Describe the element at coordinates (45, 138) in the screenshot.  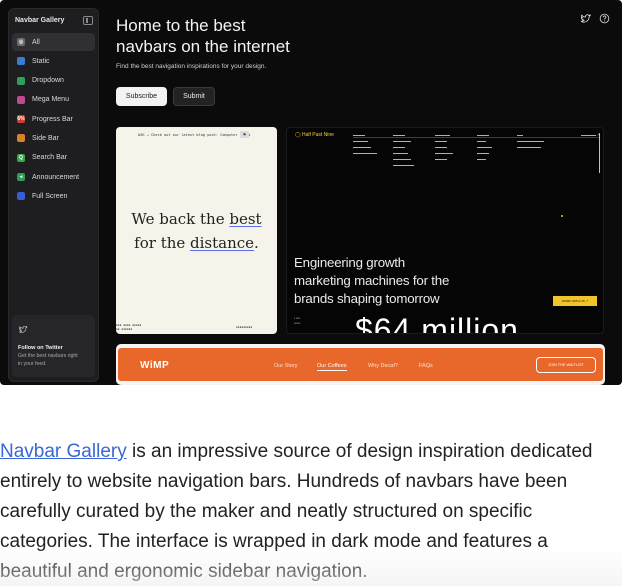
I see `sidebar-item-label: Side Bar` at that location.